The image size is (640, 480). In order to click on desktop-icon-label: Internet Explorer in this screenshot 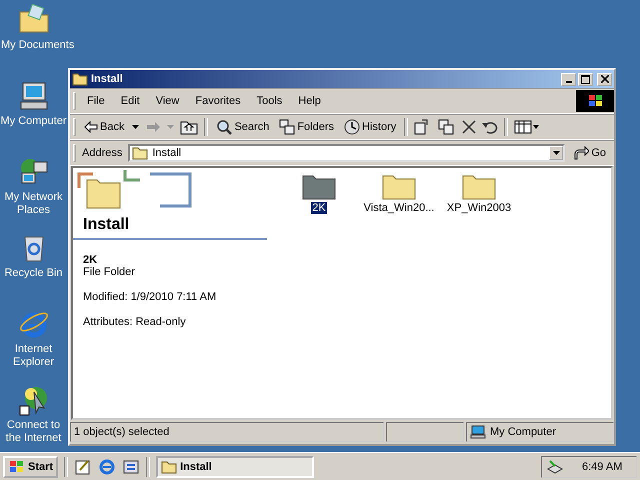, I will do `click(33, 356)`.